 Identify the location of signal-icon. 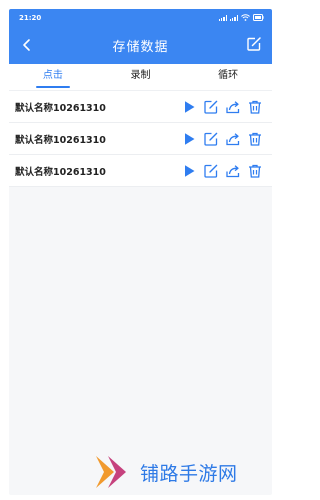
(222, 17).